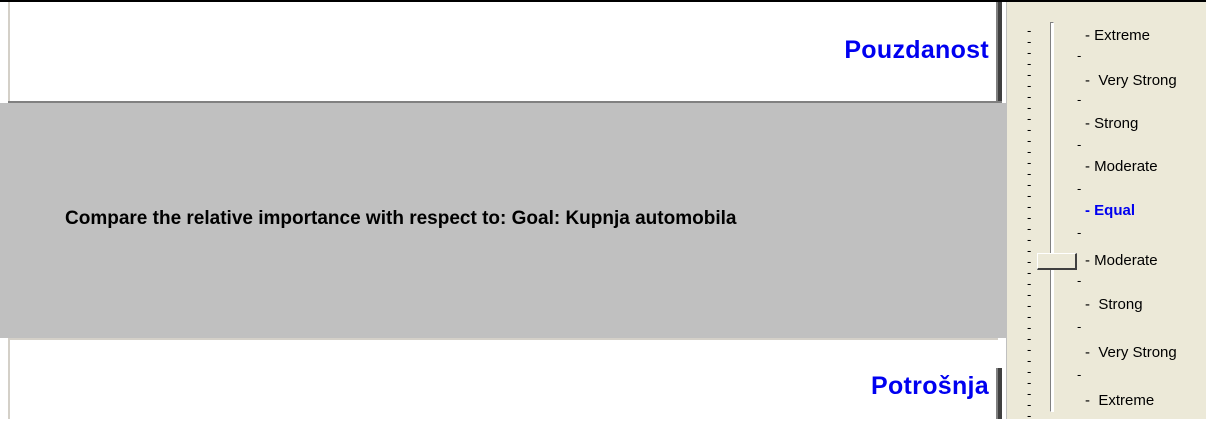 This screenshot has height=423, width=1206. Describe the element at coordinates (1057, 261) in the screenshot. I see `slider-thumb` at that location.